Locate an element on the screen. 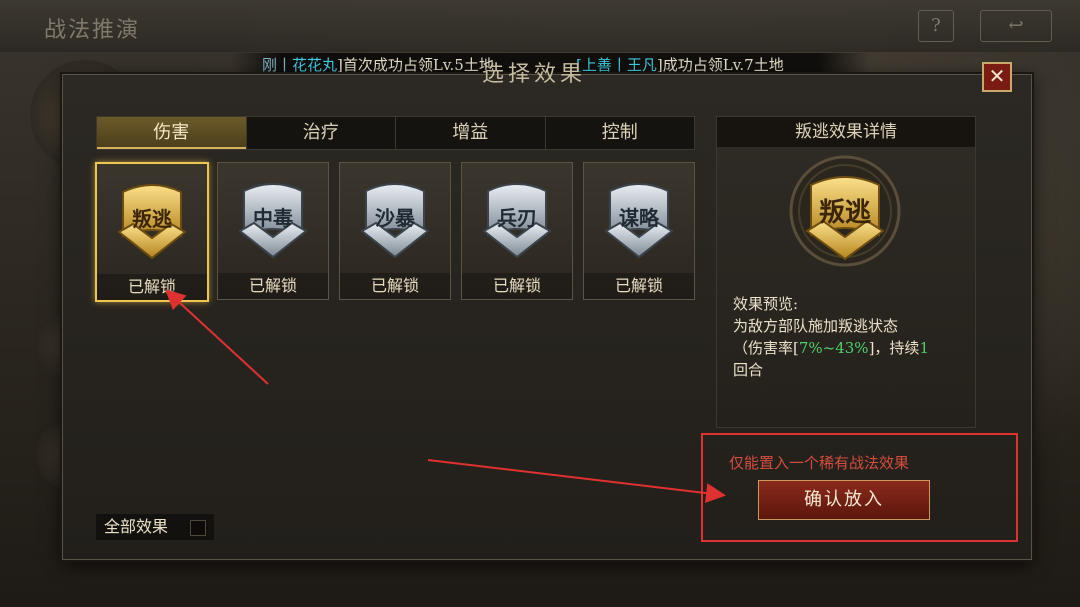 The width and height of the screenshot is (1080, 607). preview-line-2: （伤害率[7%~43%]，持续1 is located at coordinates (831, 348).